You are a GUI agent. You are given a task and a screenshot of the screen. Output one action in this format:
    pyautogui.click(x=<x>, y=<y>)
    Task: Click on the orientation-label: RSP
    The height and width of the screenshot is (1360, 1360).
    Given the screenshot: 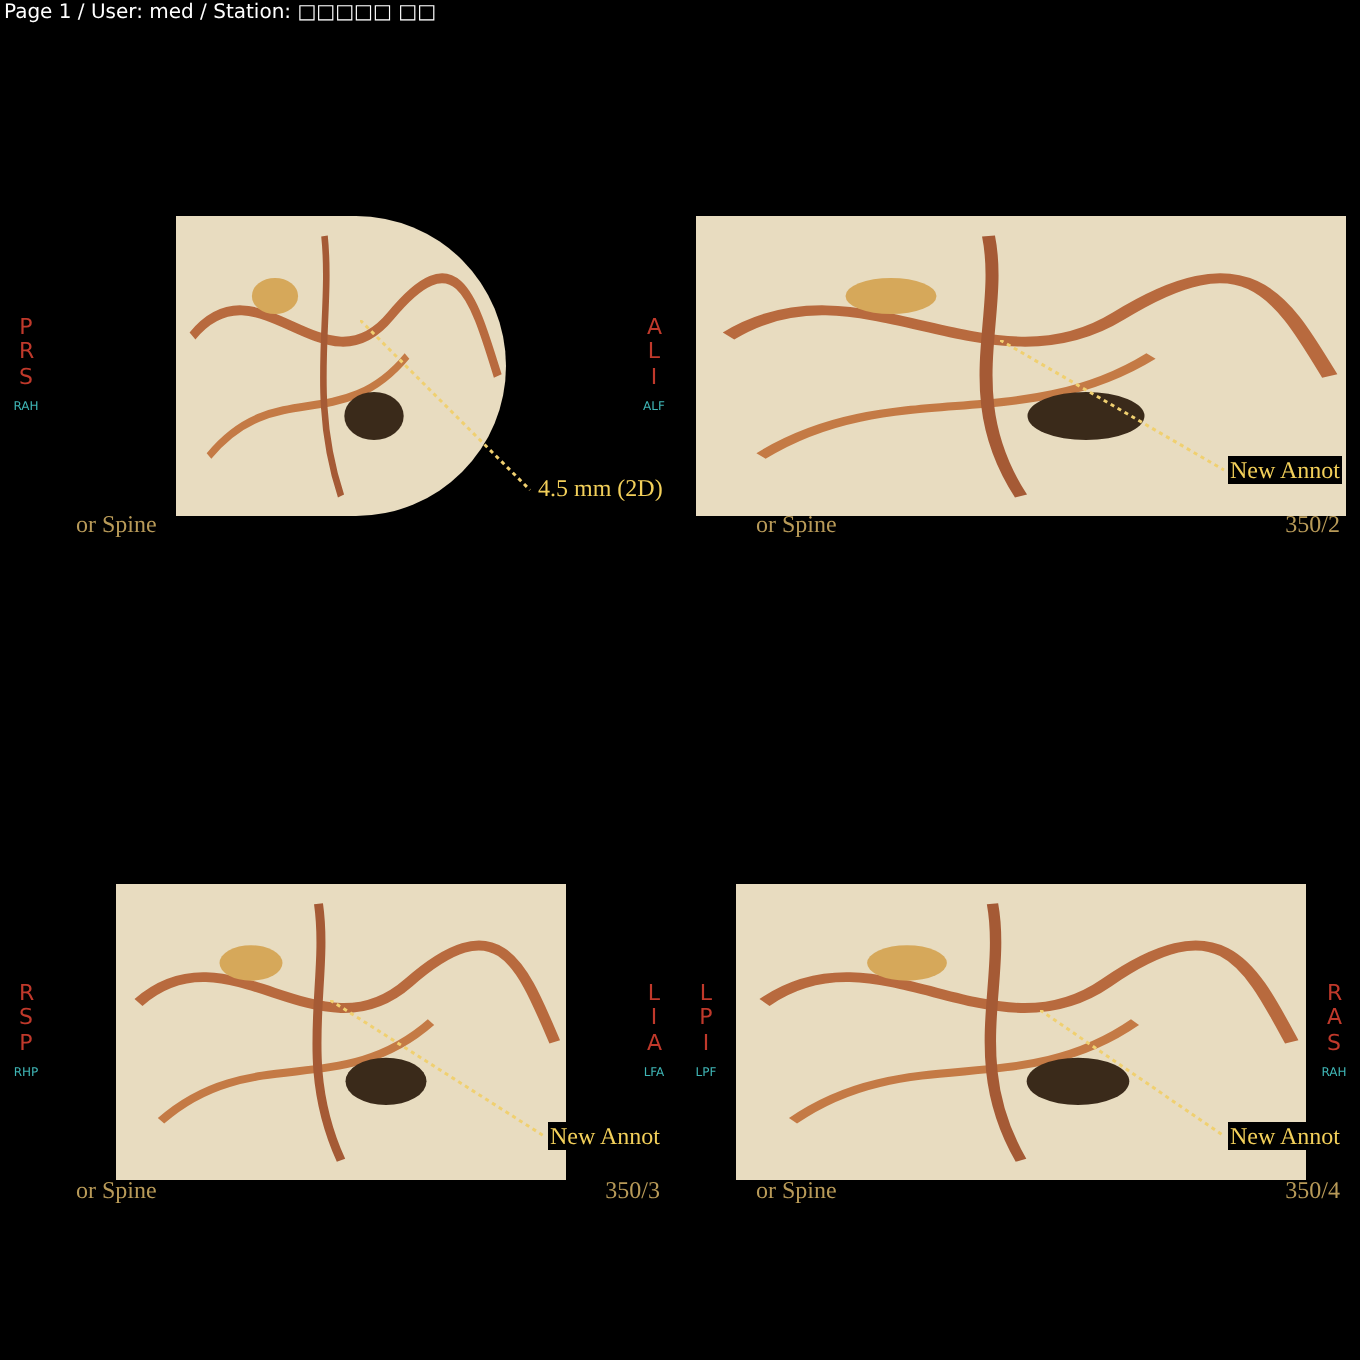 What is the action you would take?
    pyautogui.click(x=26, y=1019)
    